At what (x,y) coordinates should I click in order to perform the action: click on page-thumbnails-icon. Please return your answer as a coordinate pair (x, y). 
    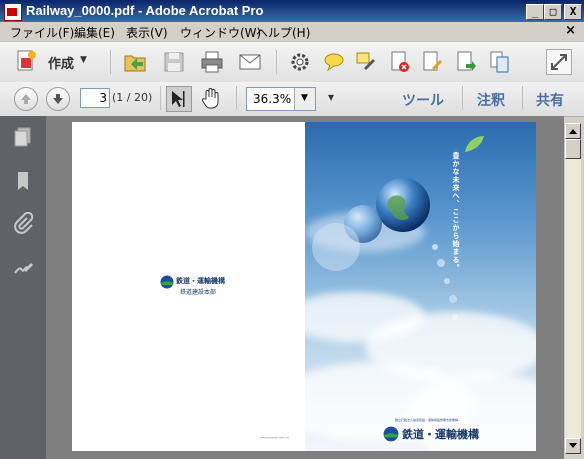
    Looking at the image, I should click on (23, 137).